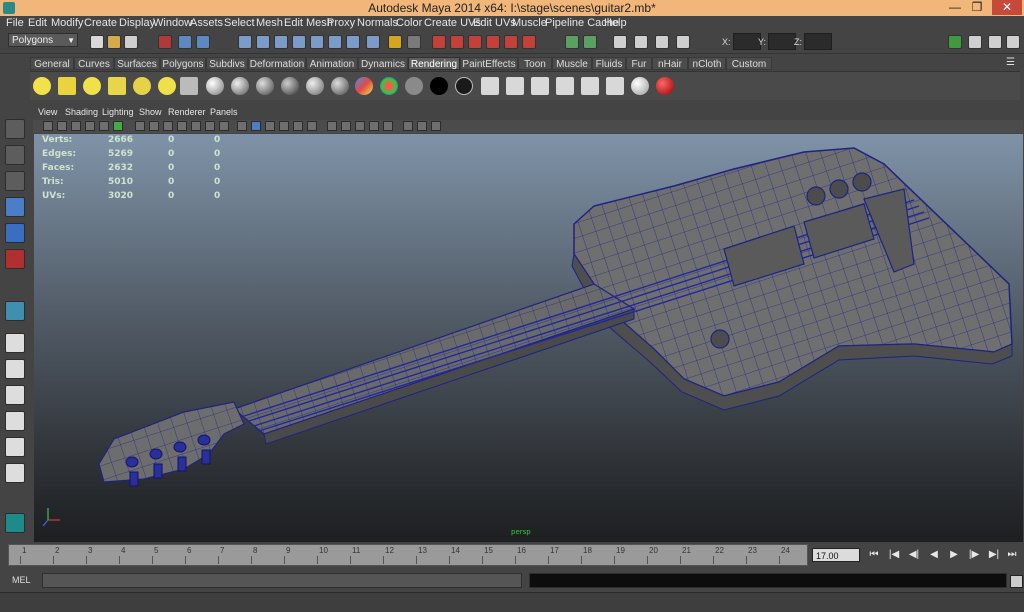 The height and width of the screenshot is (612, 1024). What do you see at coordinates (15, 343) in the screenshot?
I see `single-perspective-layout-icon` at bounding box center [15, 343].